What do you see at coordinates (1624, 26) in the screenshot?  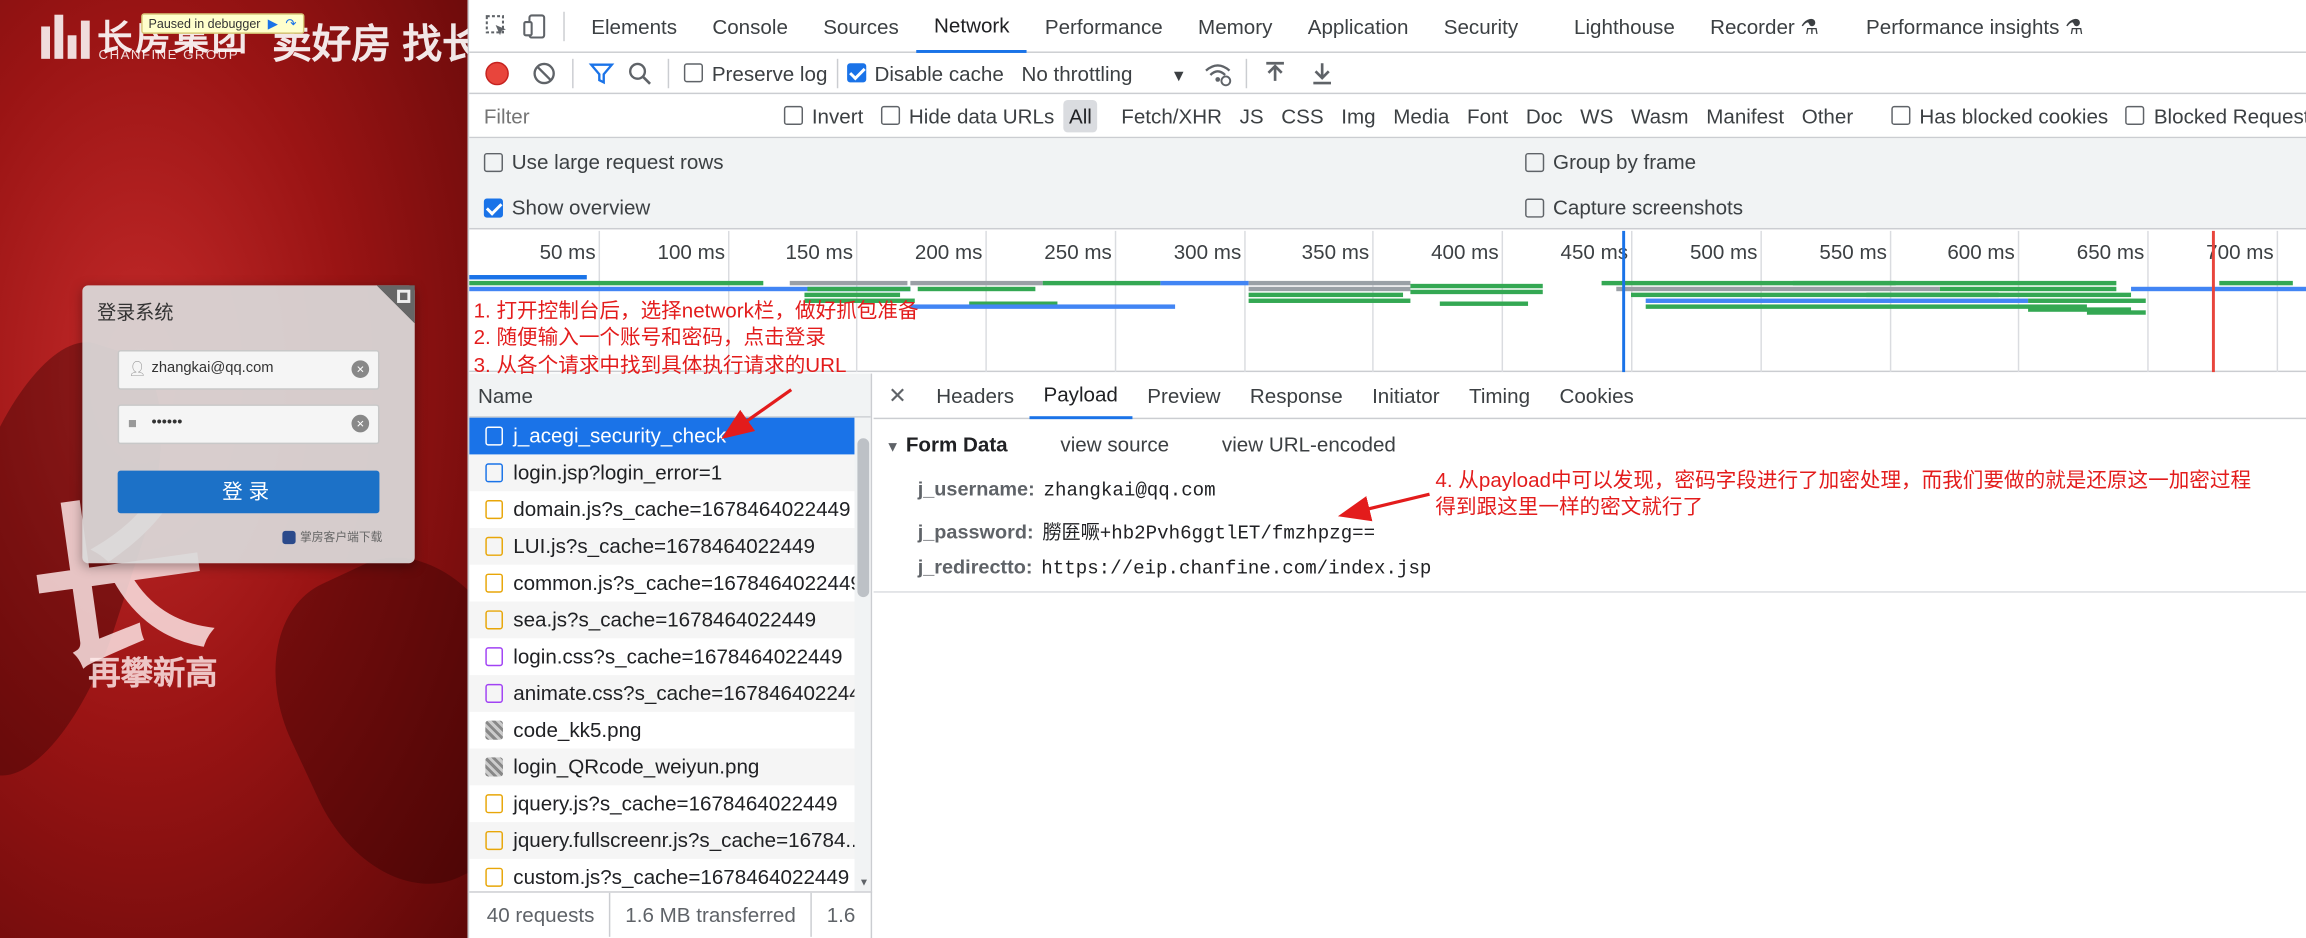 I see `tab-lighthouse: Lighthouse` at bounding box center [1624, 26].